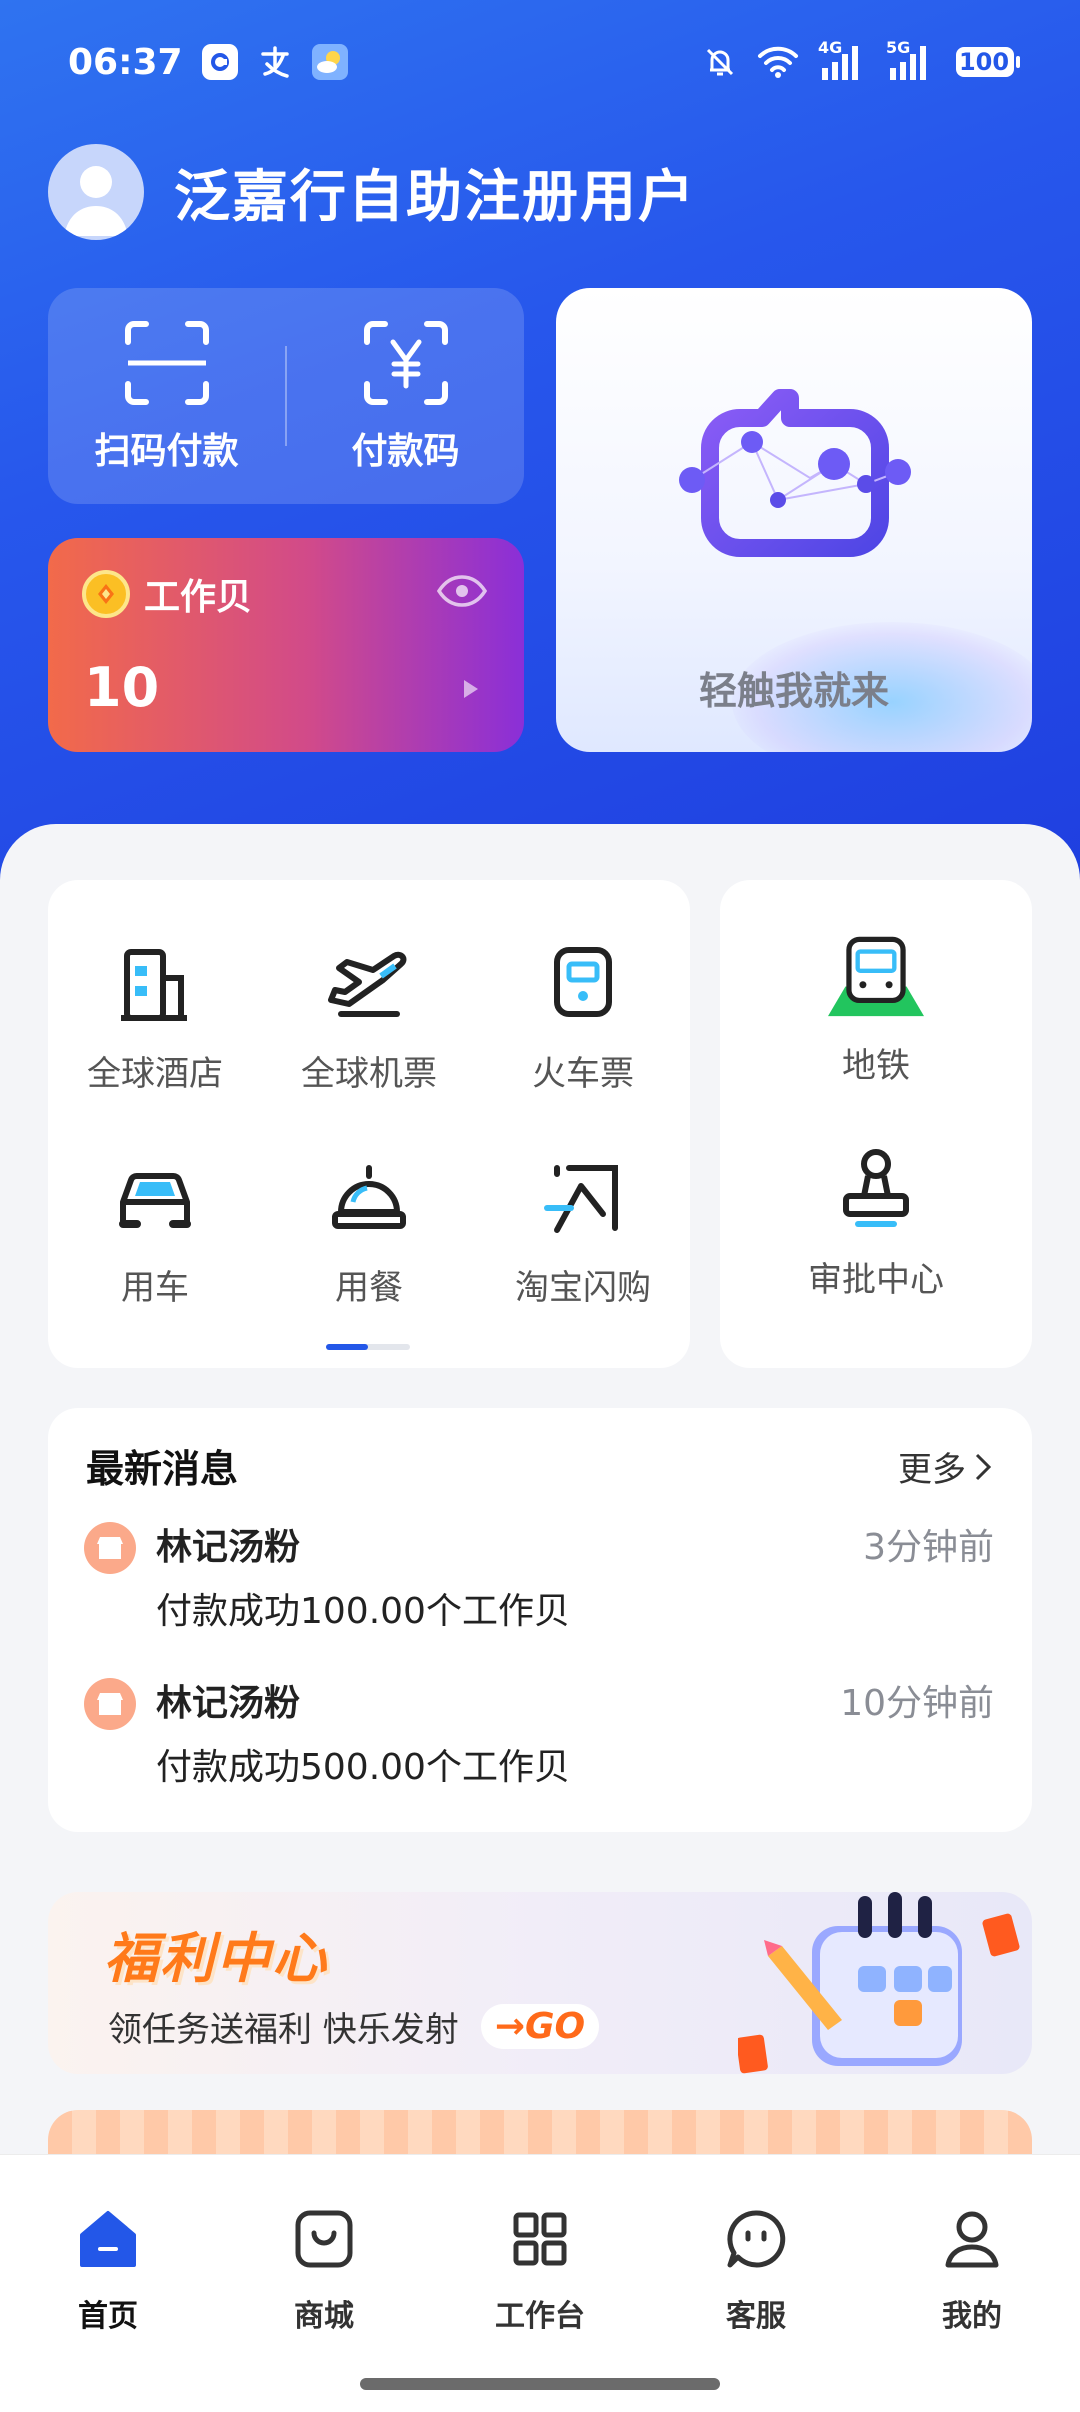  I want to click on wifi-icon, so click(778, 62).